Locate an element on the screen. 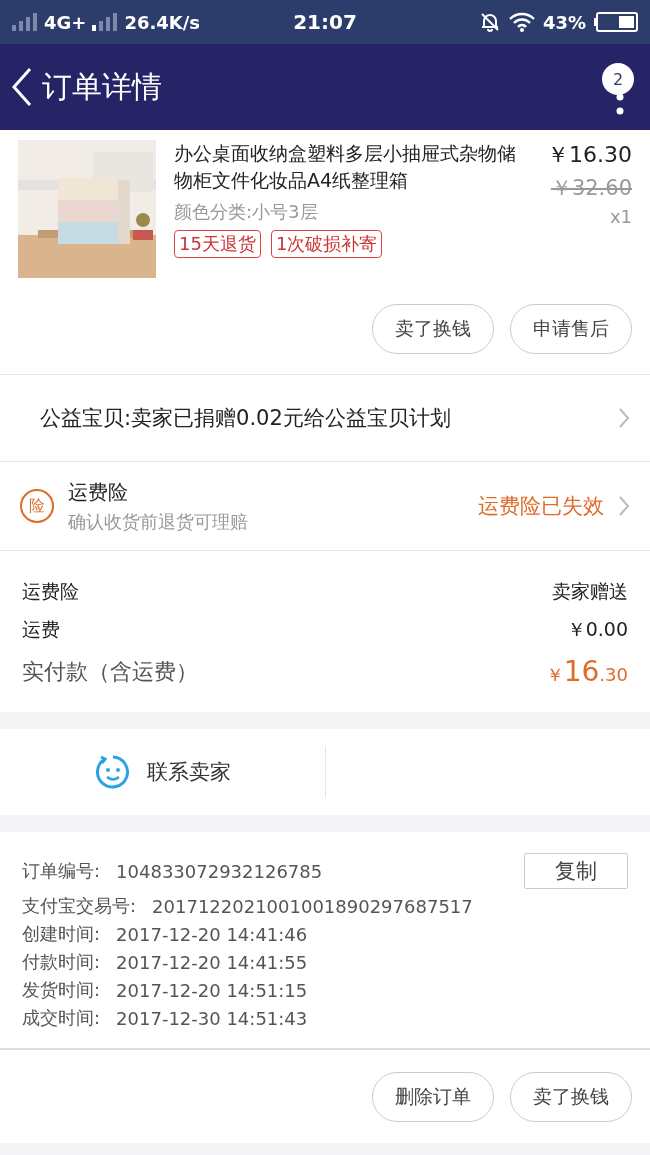 The width and height of the screenshot is (650, 1155). charity-text: 公益宝贝:卖家已捐赠0.02元给公益宝贝计划 is located at coordinates (245, 418).